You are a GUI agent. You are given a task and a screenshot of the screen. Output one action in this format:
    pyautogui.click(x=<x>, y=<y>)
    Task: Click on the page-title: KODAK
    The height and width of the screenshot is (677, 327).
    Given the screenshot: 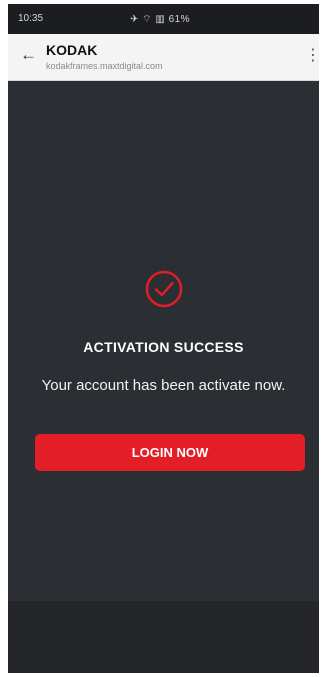 What is the action you would take?
    pyautogui.click(x=72, y=50)
    